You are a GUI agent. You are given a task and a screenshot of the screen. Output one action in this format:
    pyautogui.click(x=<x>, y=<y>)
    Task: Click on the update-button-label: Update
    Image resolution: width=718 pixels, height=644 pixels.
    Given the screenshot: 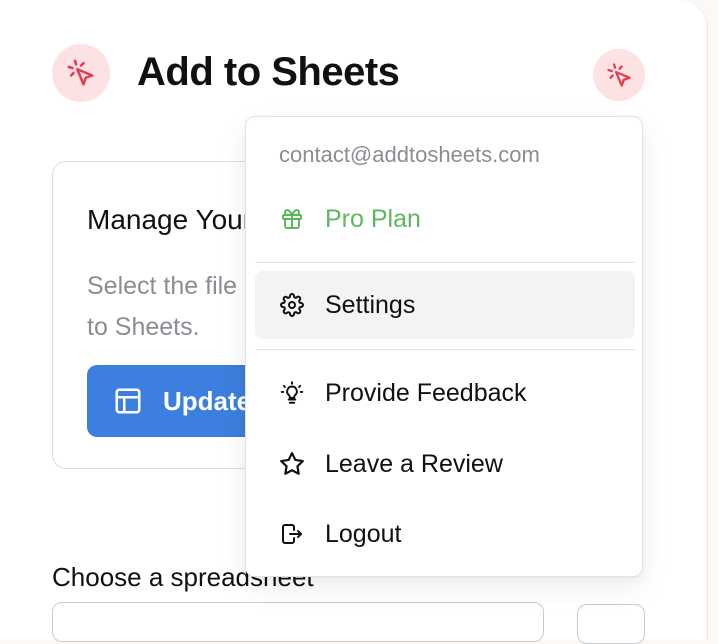 What is the action you would take?
    pyautogui.click(x=207, y=400)
    